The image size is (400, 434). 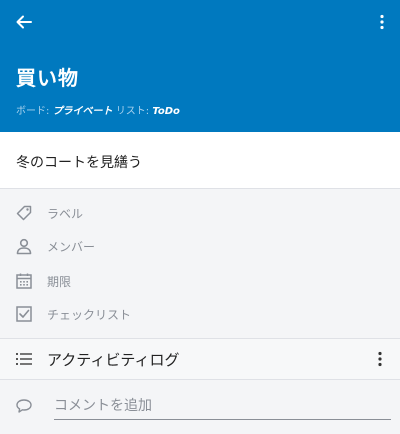 I want to click on comment-row, so click(x=200, y=407).